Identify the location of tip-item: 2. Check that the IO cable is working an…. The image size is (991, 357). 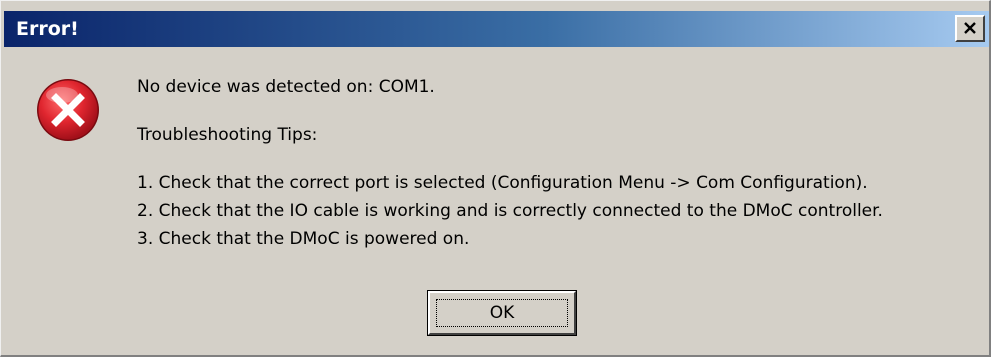
(510, 211).